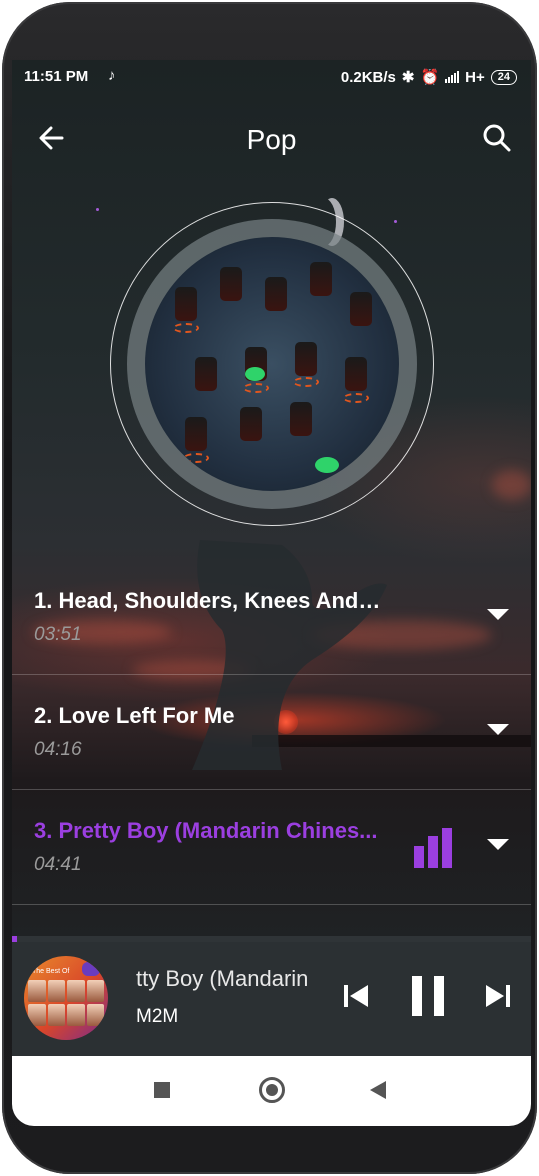 The image size is (539, 1176). What do you see at coordinates (112, 75) in the screenshot?
I see `music-note-icon: ♪` at bounding box center [112, 75].